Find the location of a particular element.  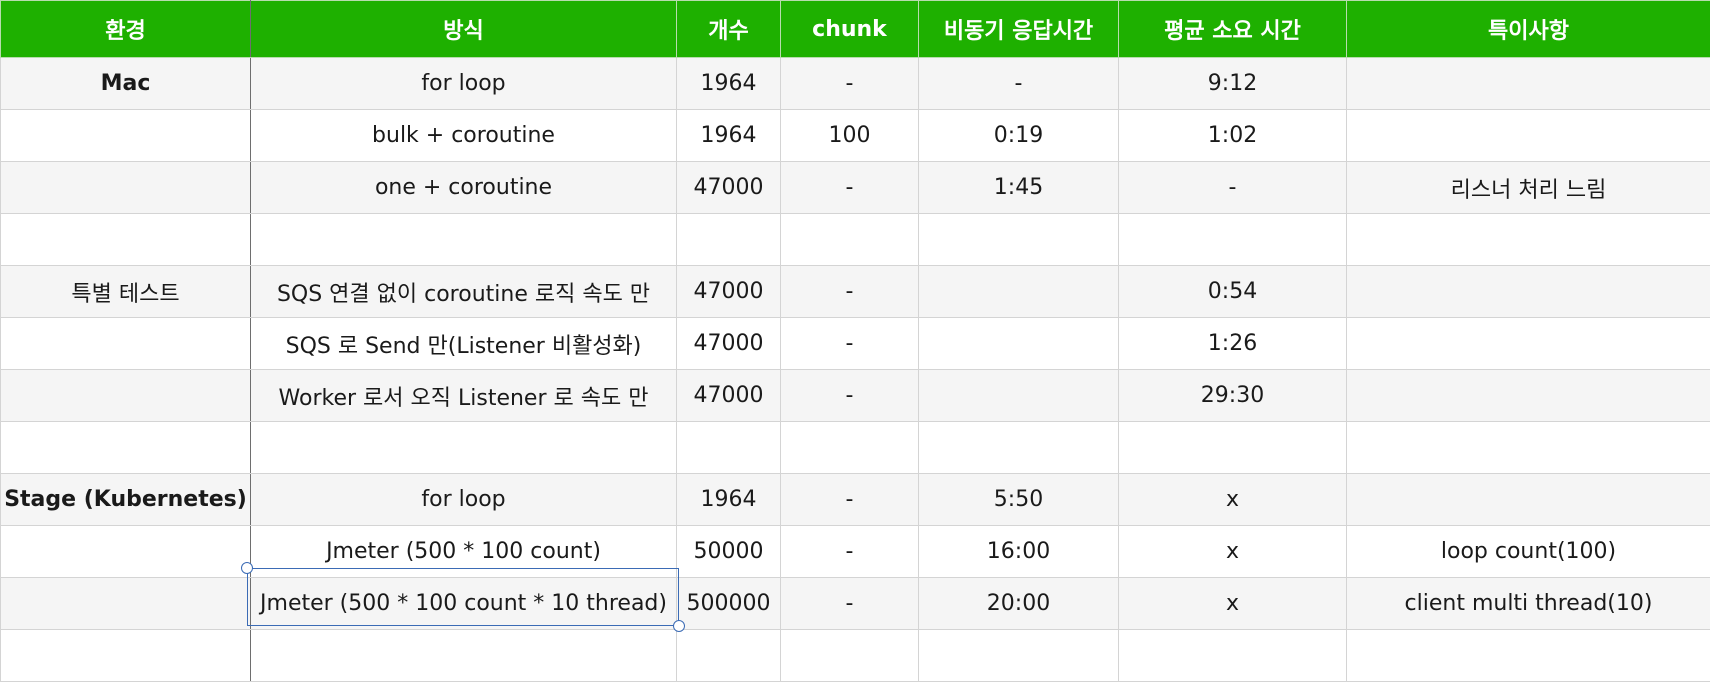

header-row: 환경 방식 개수 chunk 비동기 응답시간 평균 소요 시간 특이사항 is located at coordinates (855, 29).